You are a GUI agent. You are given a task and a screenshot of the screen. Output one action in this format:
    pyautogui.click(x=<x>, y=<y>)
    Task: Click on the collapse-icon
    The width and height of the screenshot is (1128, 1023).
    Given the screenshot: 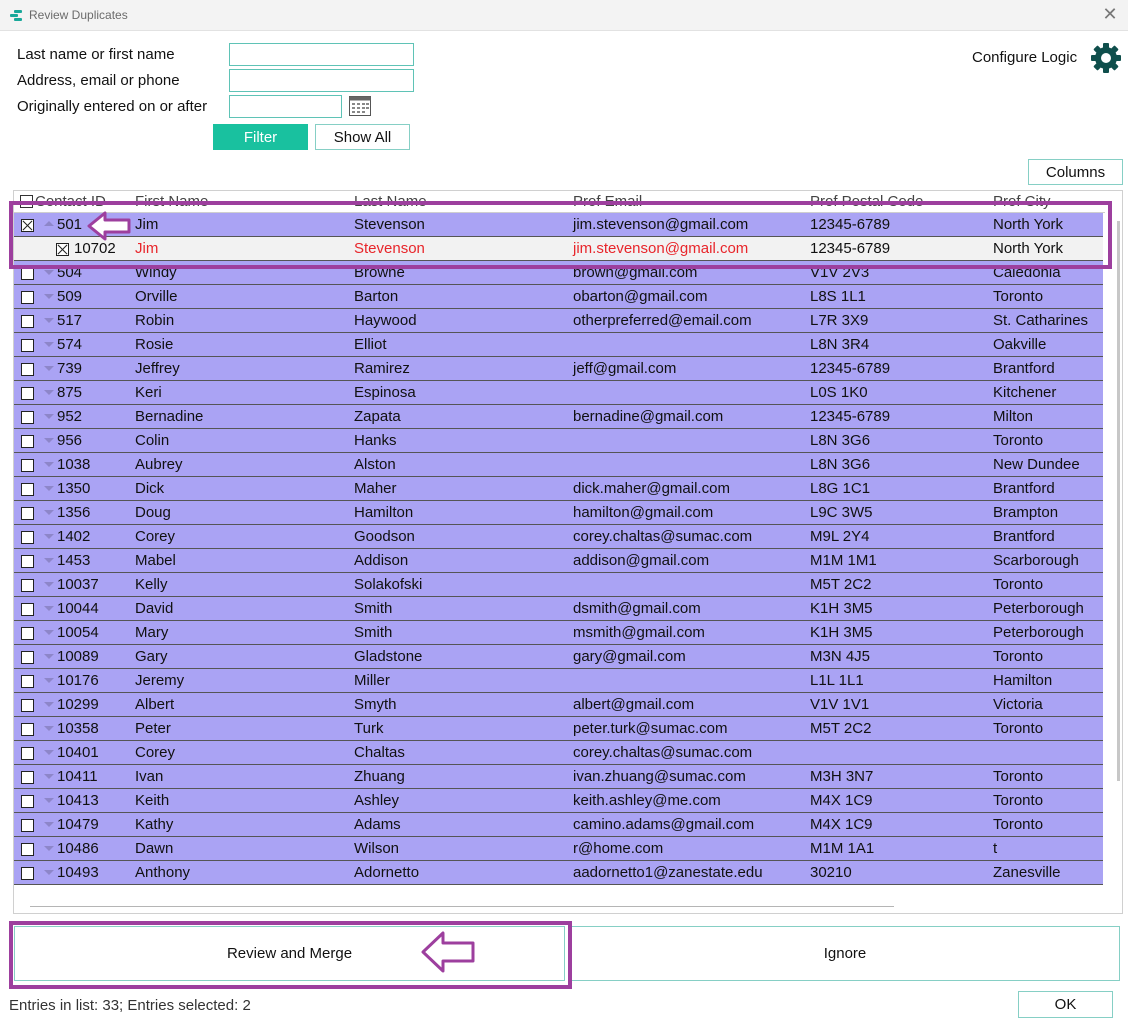 What is the action you would take?
    pyautogui.click(x=49, y=223)
    